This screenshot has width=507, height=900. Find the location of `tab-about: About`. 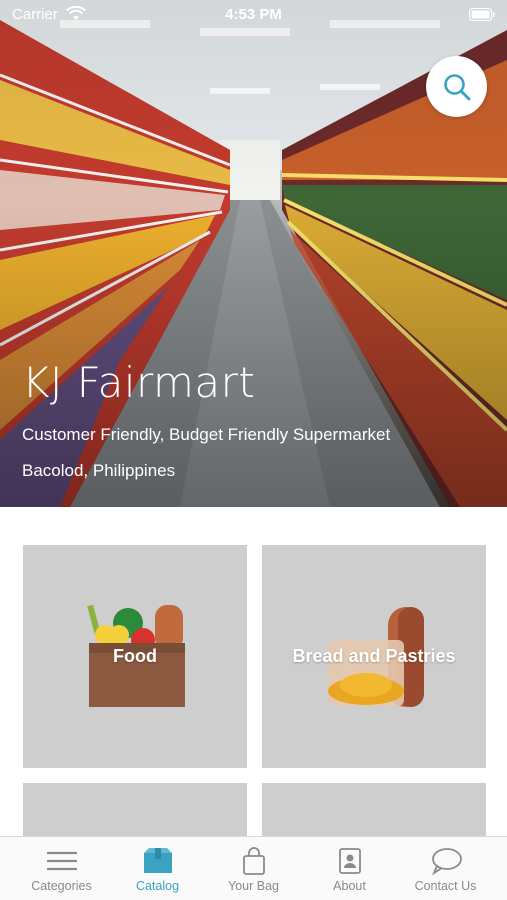

tab-about: About is located at coordinates (349, 868).